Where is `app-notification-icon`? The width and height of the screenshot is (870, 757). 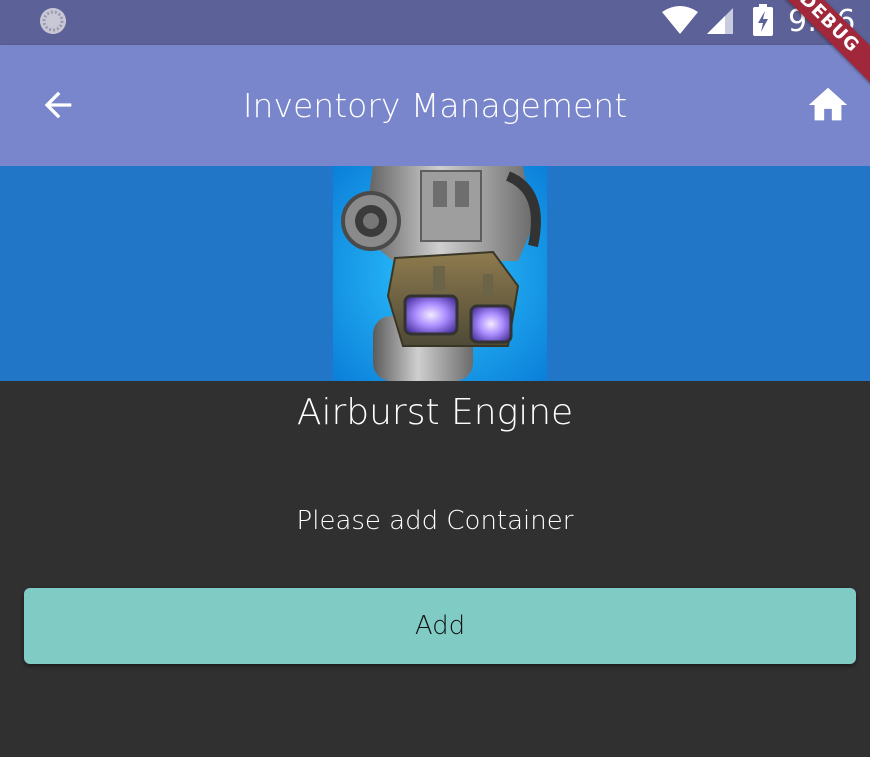 app-notification-icon is located at coordinates (53, 21).